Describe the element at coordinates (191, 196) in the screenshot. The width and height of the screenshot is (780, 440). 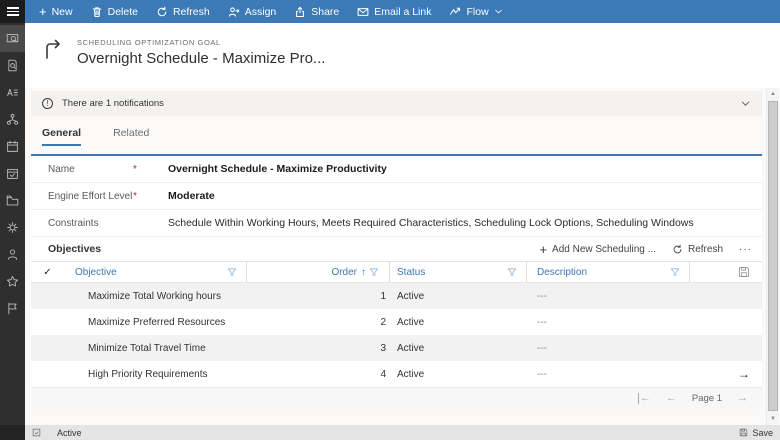
I see `engine-effort-level-field-value: Moderate` at that location.